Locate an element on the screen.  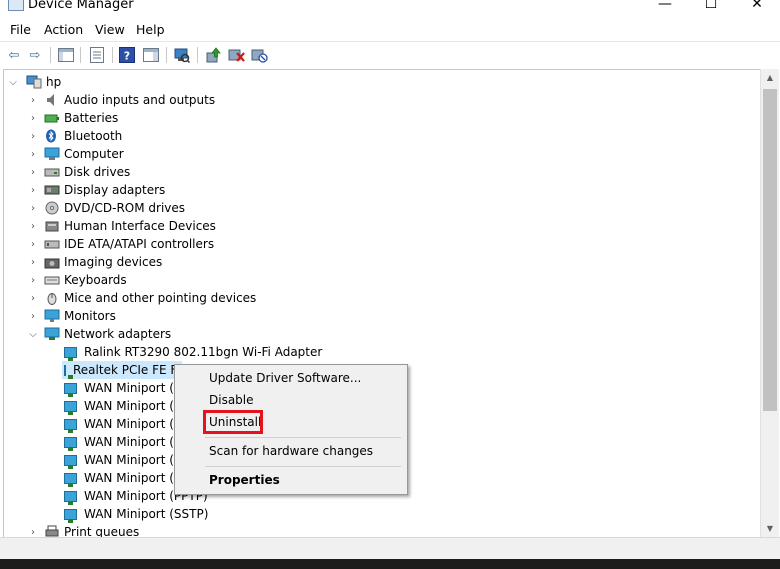
network-device-wan-l2tp: WAN Miniport (L is located at coordinates (121, 442).